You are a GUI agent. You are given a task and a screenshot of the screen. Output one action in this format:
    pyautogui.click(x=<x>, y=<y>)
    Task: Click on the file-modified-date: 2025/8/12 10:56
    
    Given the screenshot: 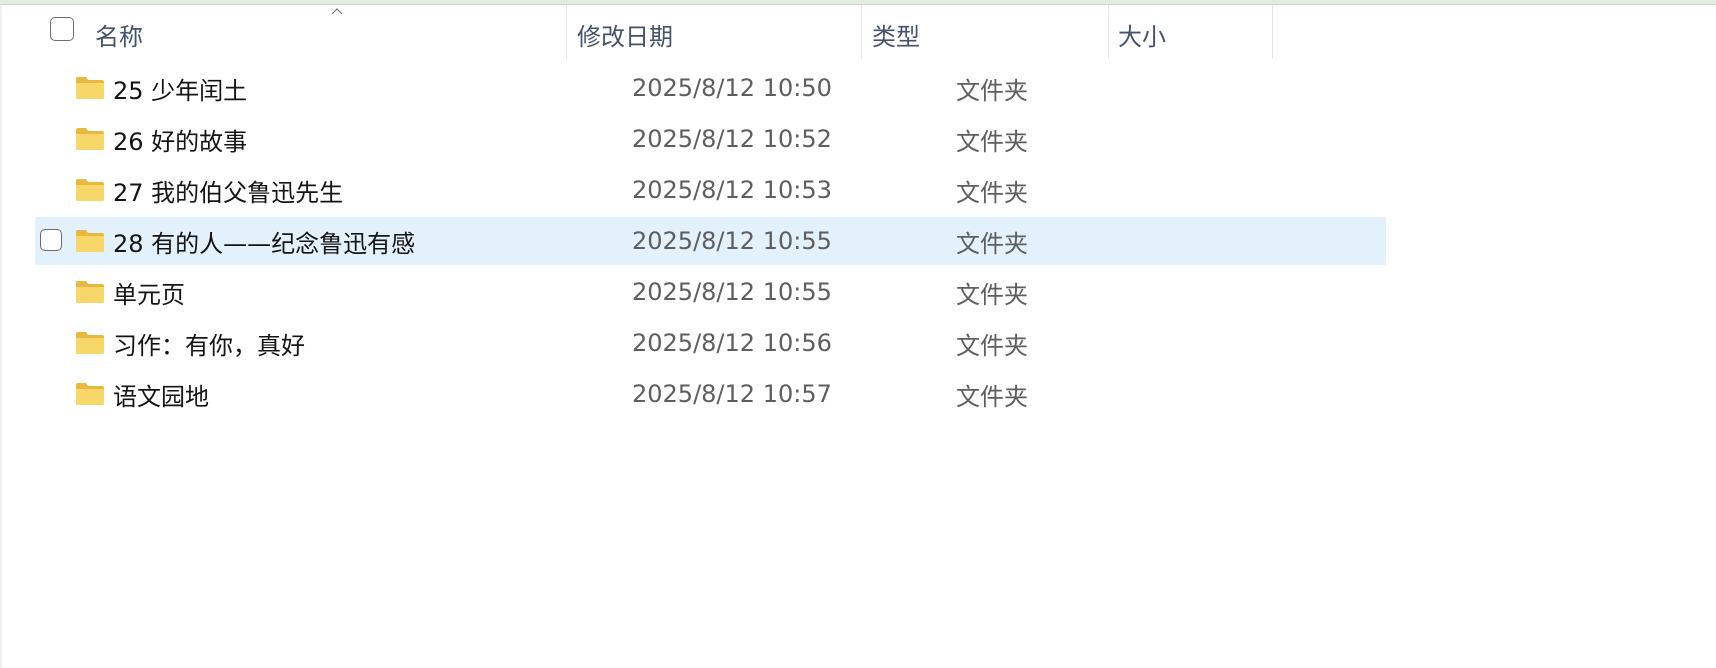 What is the action you would take?
    pyautogui.click(x=732, y=343)
    